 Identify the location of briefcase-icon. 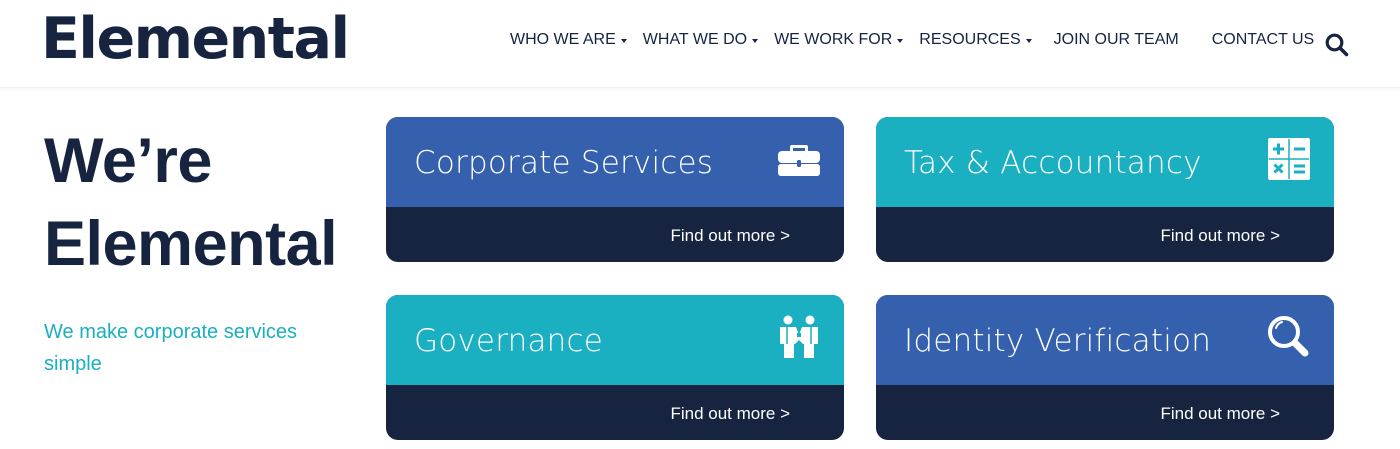
(799, 159).